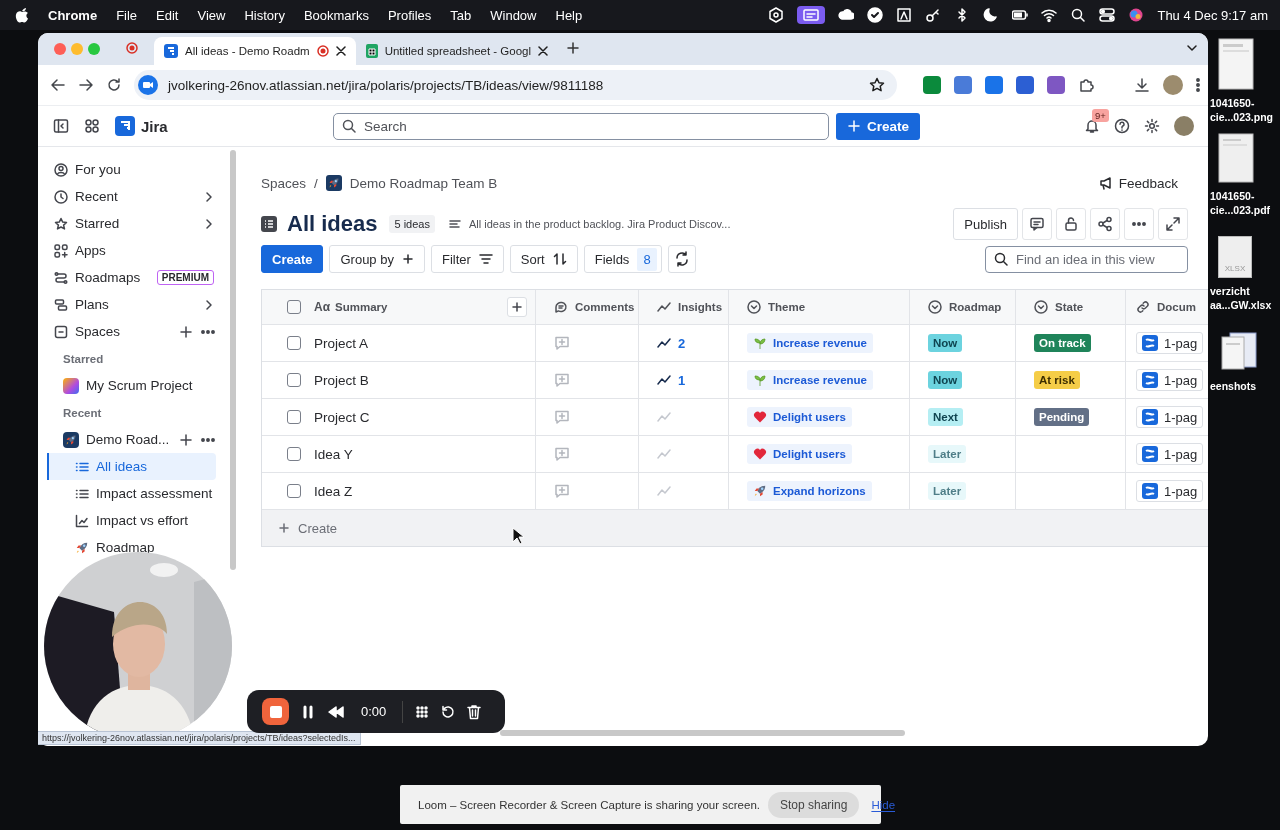  I want to click on browser-tab: Untitled spreadsheet - Googl, so click(457, 51).